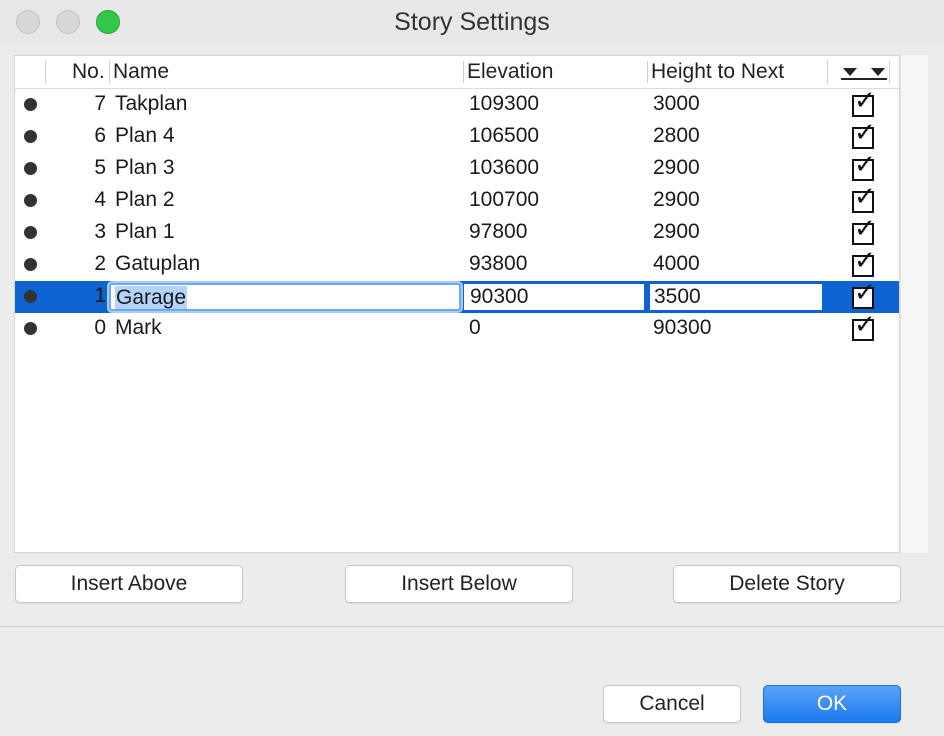 The height and width of the screenshot is (736, 944). What do you see at coordinates (554, 297) in the screenshot?
I see `story-elevation-input: 90300` at bounding box center [554, 297].